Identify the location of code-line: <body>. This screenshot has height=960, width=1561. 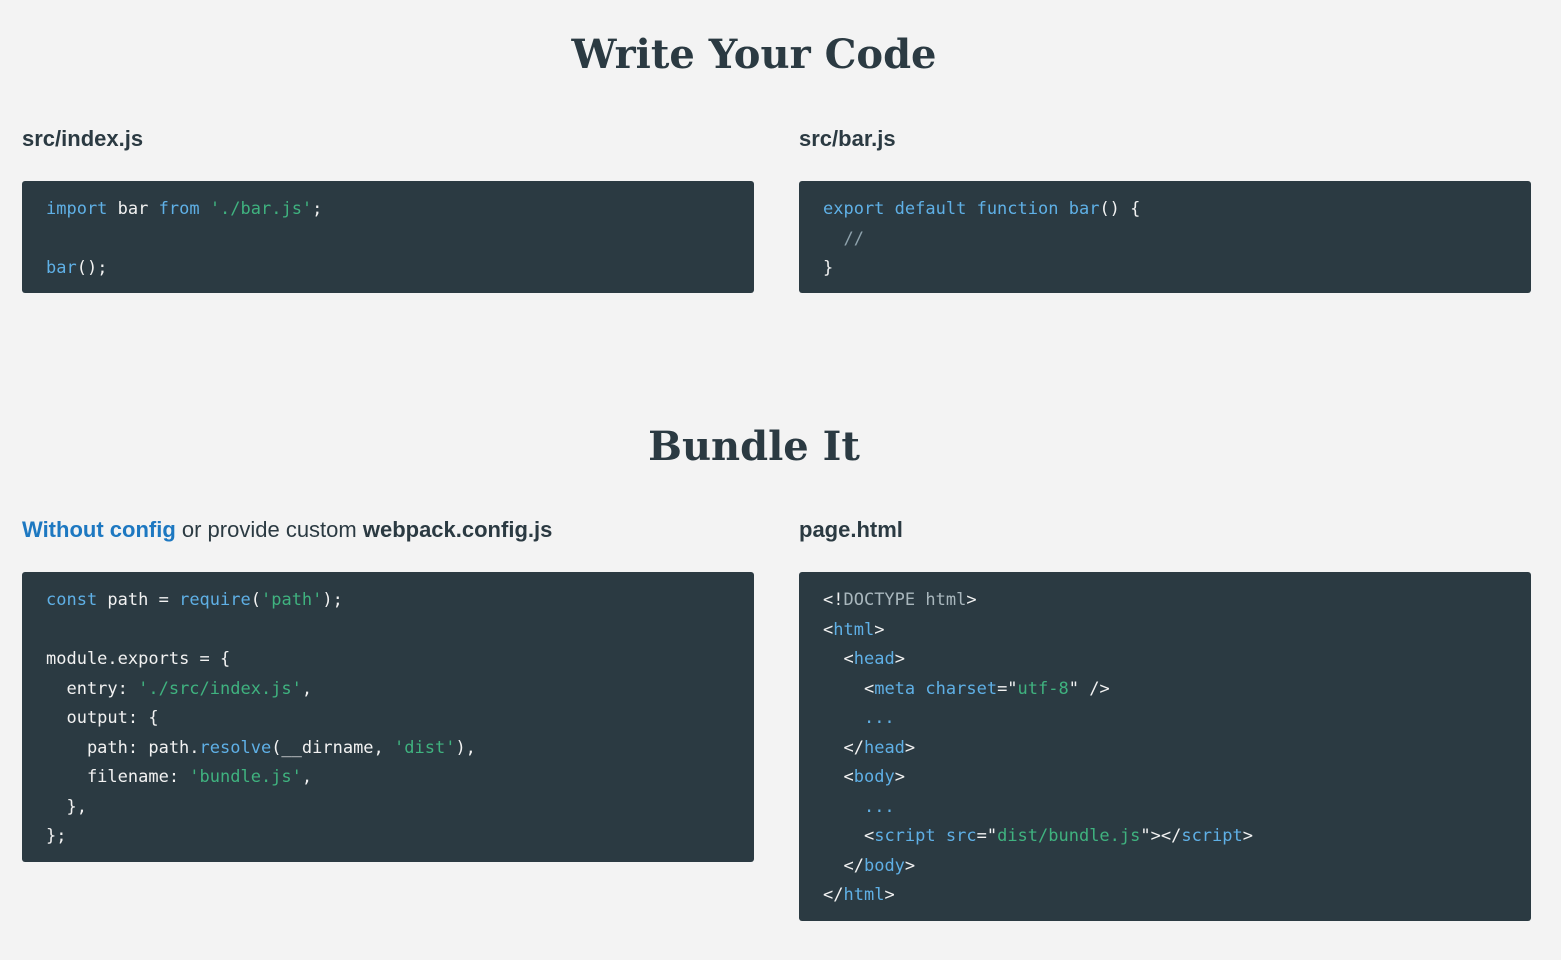
(1165, 778).